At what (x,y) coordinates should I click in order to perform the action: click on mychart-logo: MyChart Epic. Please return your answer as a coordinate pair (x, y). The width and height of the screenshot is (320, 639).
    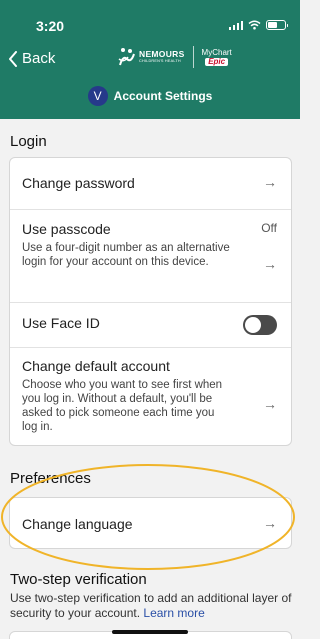
    Looking at the image, I should click on (216, 56).